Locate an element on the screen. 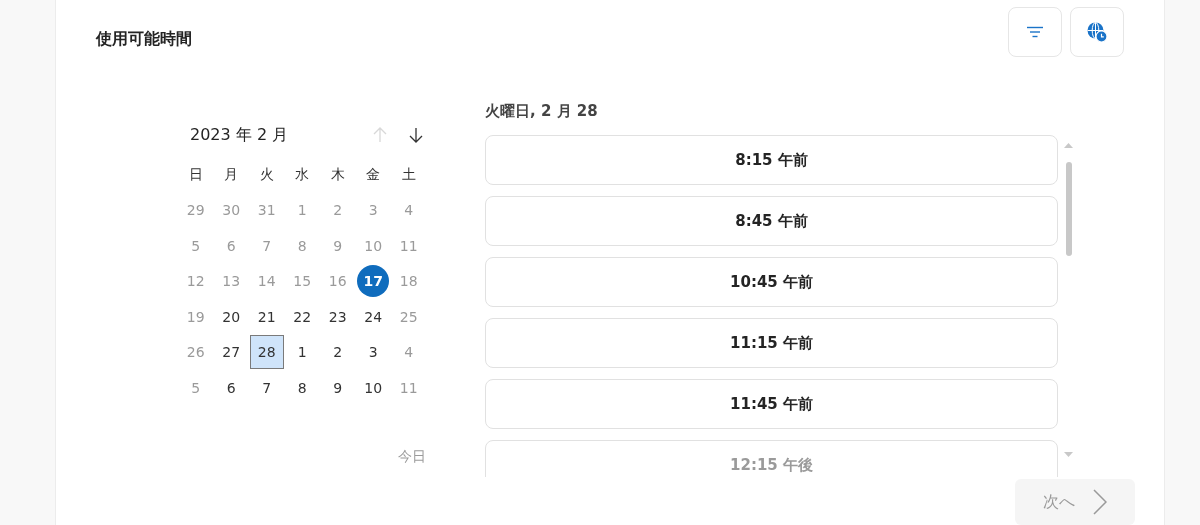 This screenshot has height=525, width=1200. timezone-button is located at coordinates (1097, 32).